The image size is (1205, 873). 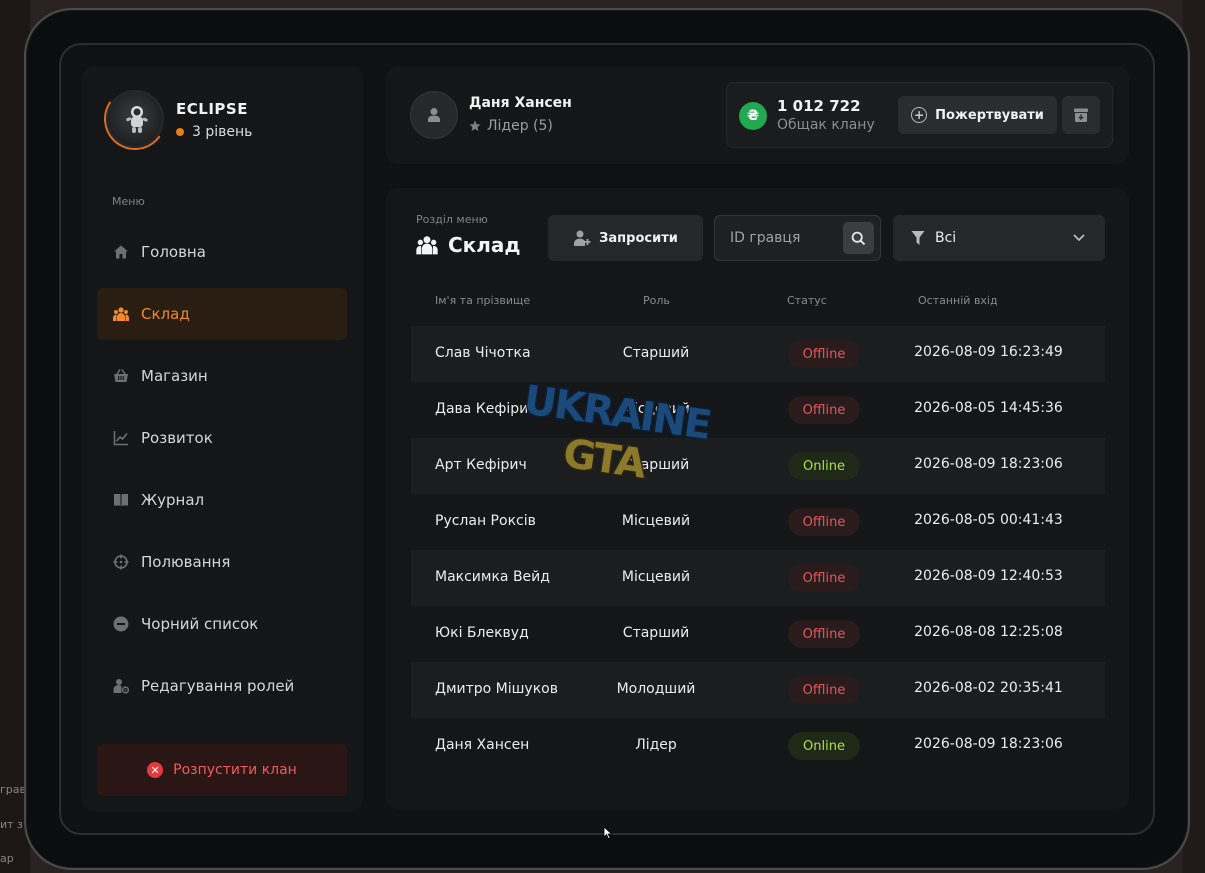 I want to click on sidebar-item-storage: Склад, so click(x=222, y=314).